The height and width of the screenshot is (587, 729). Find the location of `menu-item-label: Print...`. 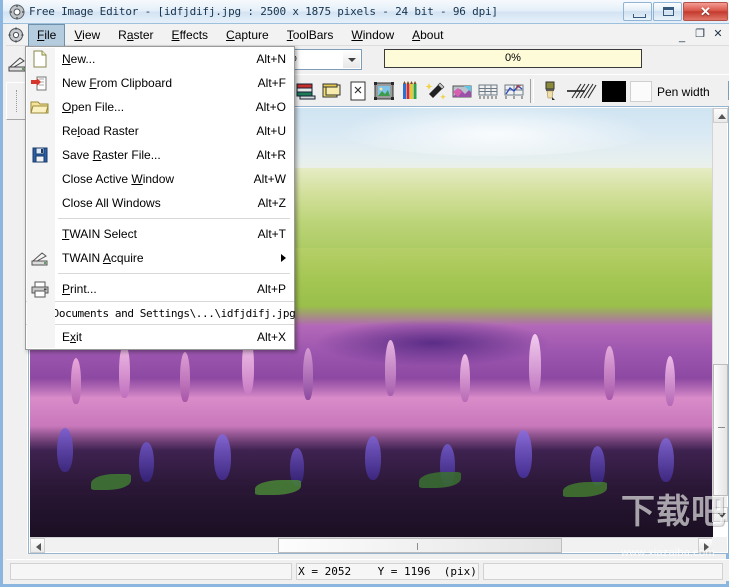

menu-item-label: Print... is located at coordinates (79, 289).